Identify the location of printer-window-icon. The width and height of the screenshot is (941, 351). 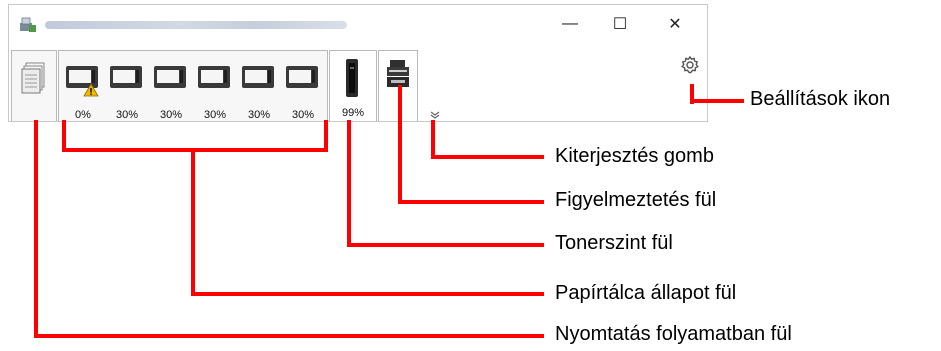
(28, 24).